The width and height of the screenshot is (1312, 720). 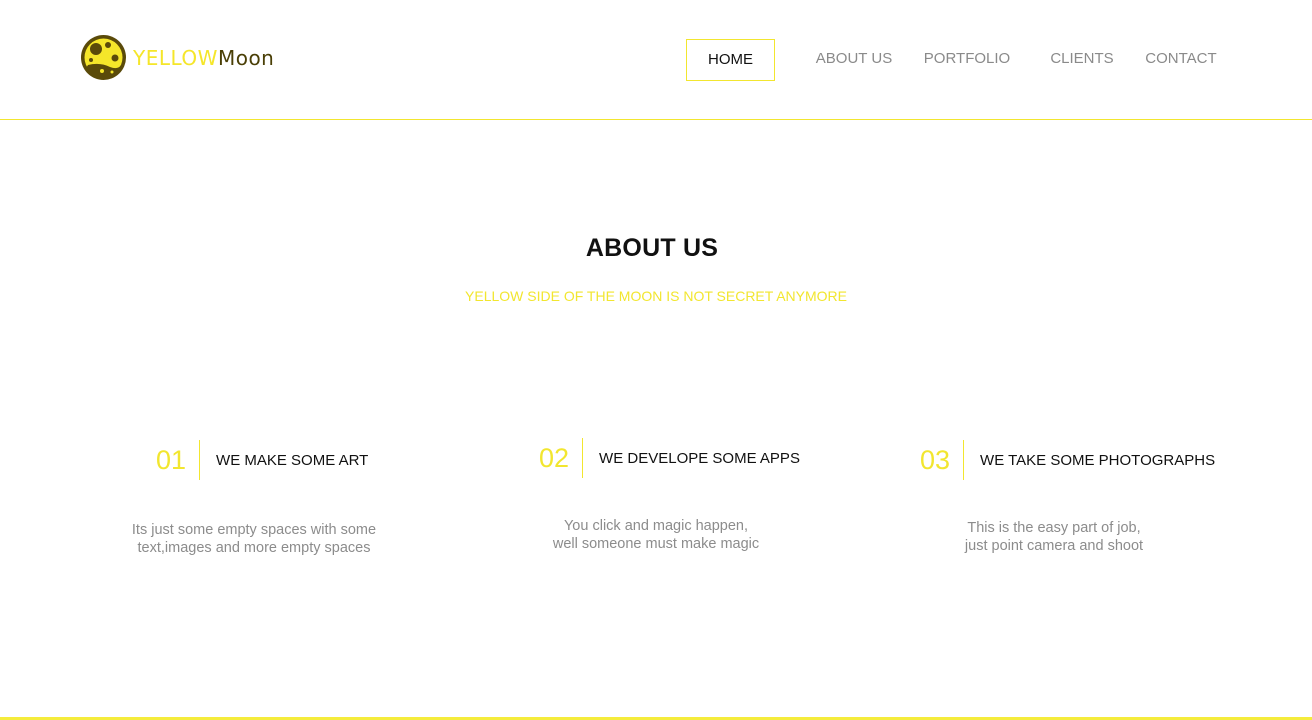 I want to click on feature-description-line: well someone must make magic, so click(x=656, y=544).